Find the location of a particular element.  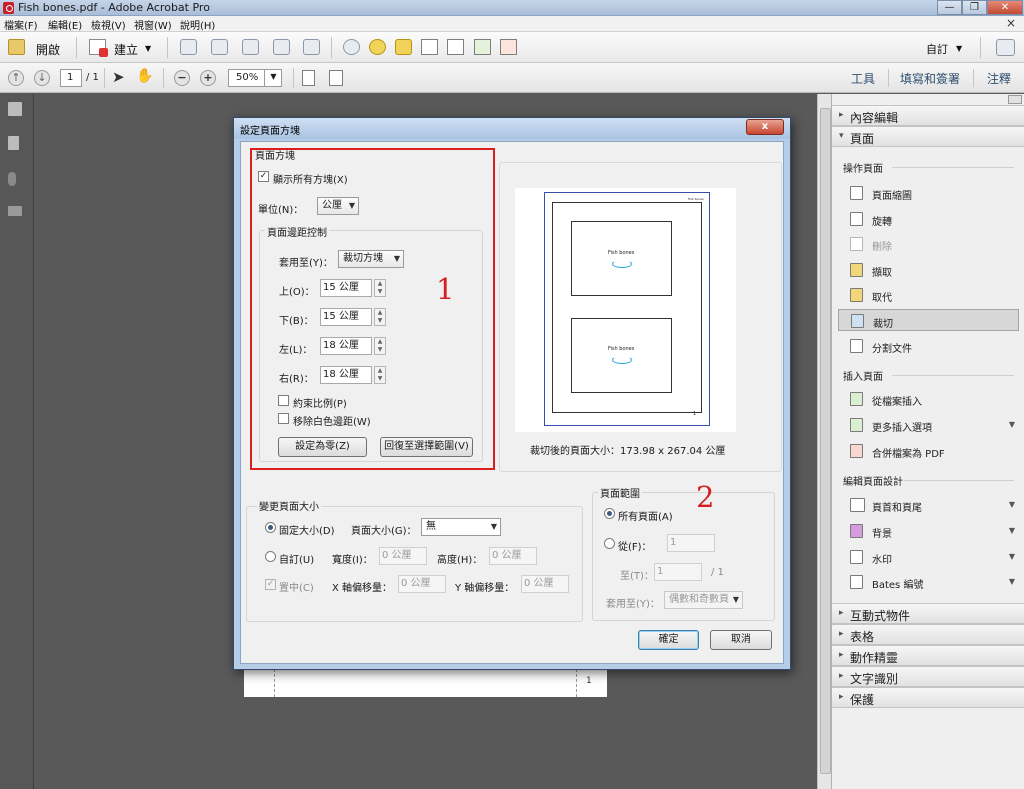

create-pdf-icon is located at coordinates (98, 48).